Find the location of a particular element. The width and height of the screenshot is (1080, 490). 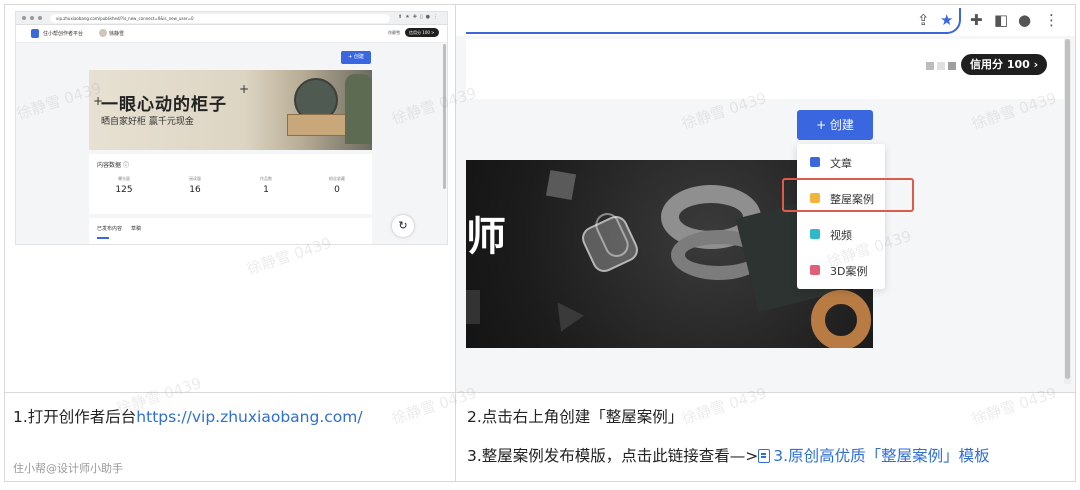

help-icon: ↻ is located at coordinates (403, 226).